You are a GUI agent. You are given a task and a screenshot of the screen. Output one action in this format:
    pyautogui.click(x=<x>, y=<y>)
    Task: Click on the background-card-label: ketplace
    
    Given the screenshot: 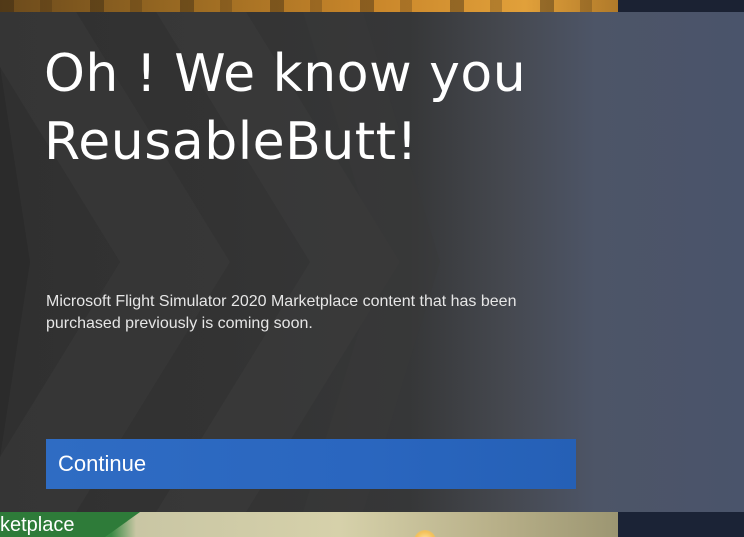 What is the action you would take?
    pyautogui.click(x=37, y=525)
    